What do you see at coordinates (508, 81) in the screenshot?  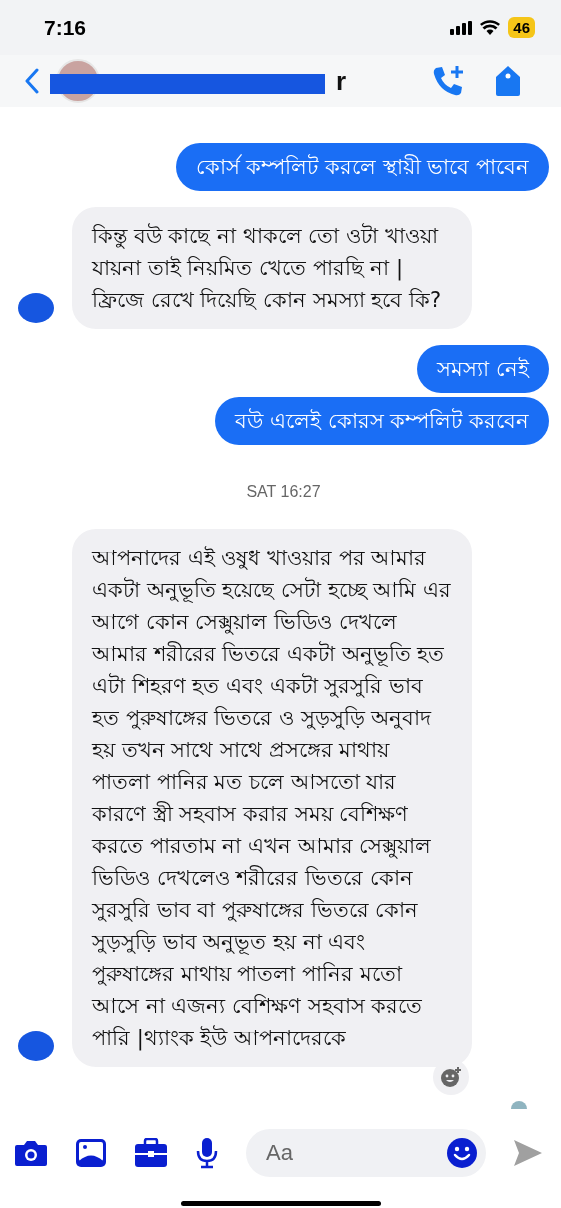 I see `tag-icon` at bounding box center [508, 81].